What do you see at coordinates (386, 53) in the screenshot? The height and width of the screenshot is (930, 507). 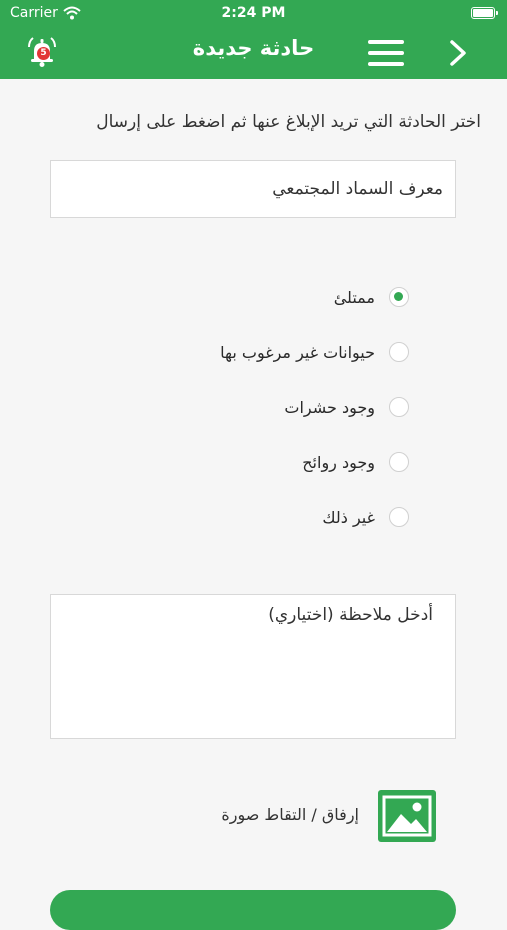 I see `menu-icon` at bounding box center [386, 53].